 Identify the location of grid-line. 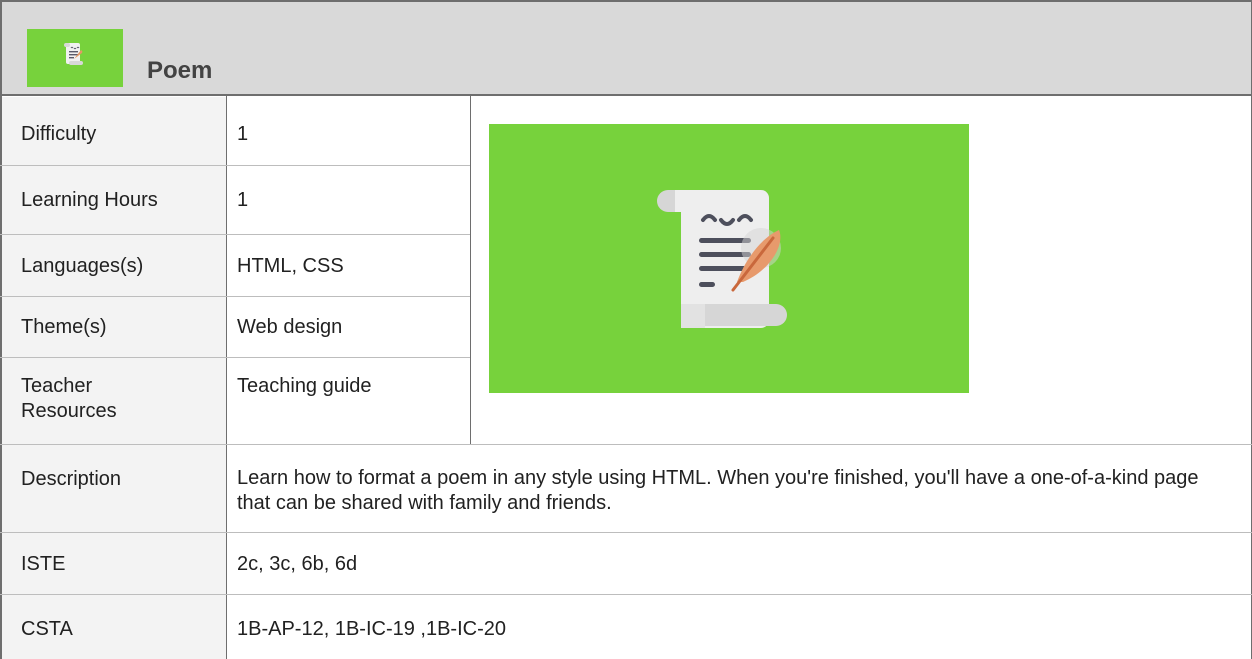
(470, 270).